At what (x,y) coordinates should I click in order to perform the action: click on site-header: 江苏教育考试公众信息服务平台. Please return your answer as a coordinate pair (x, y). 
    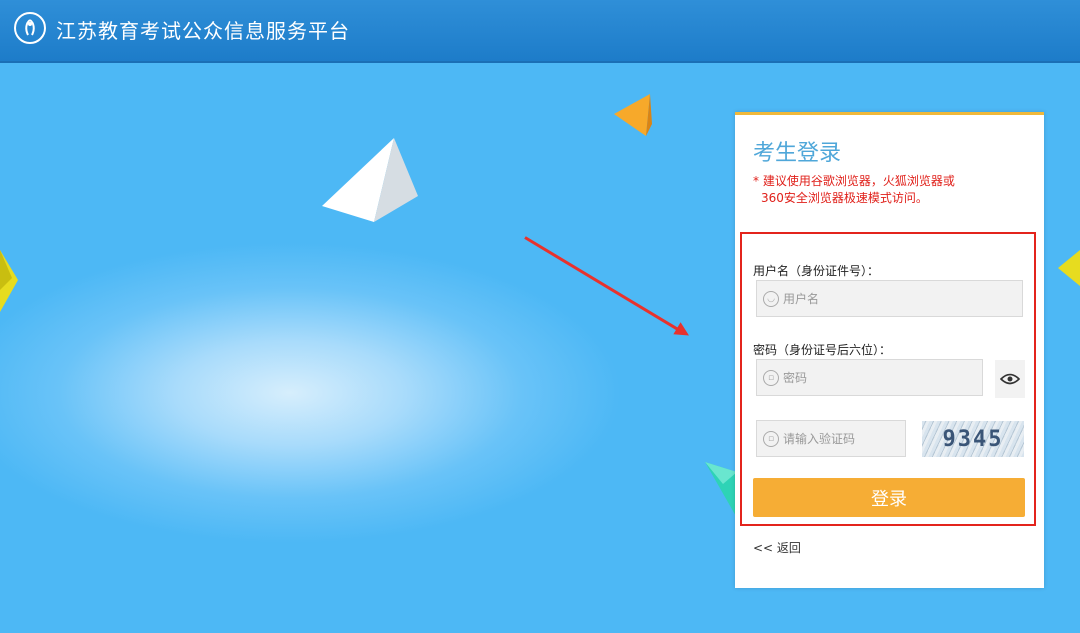
    Looking at the image, I should click on (540, 31).